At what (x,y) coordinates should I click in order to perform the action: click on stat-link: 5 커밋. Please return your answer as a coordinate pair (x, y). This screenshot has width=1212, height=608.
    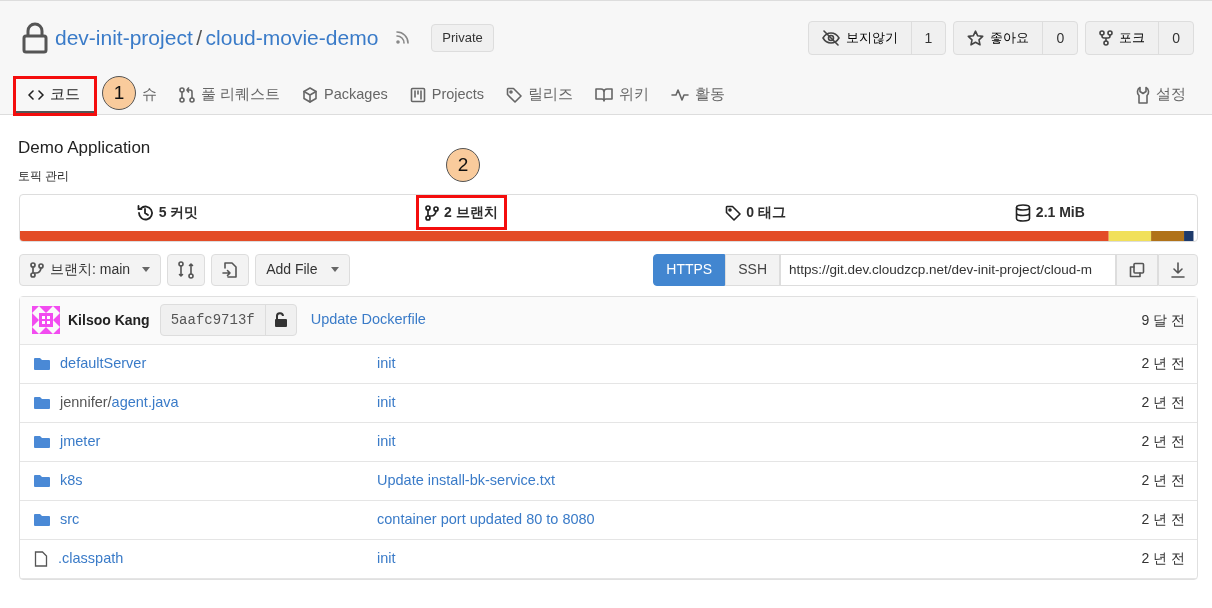
    Looking at the image, I should click on (167, 212).